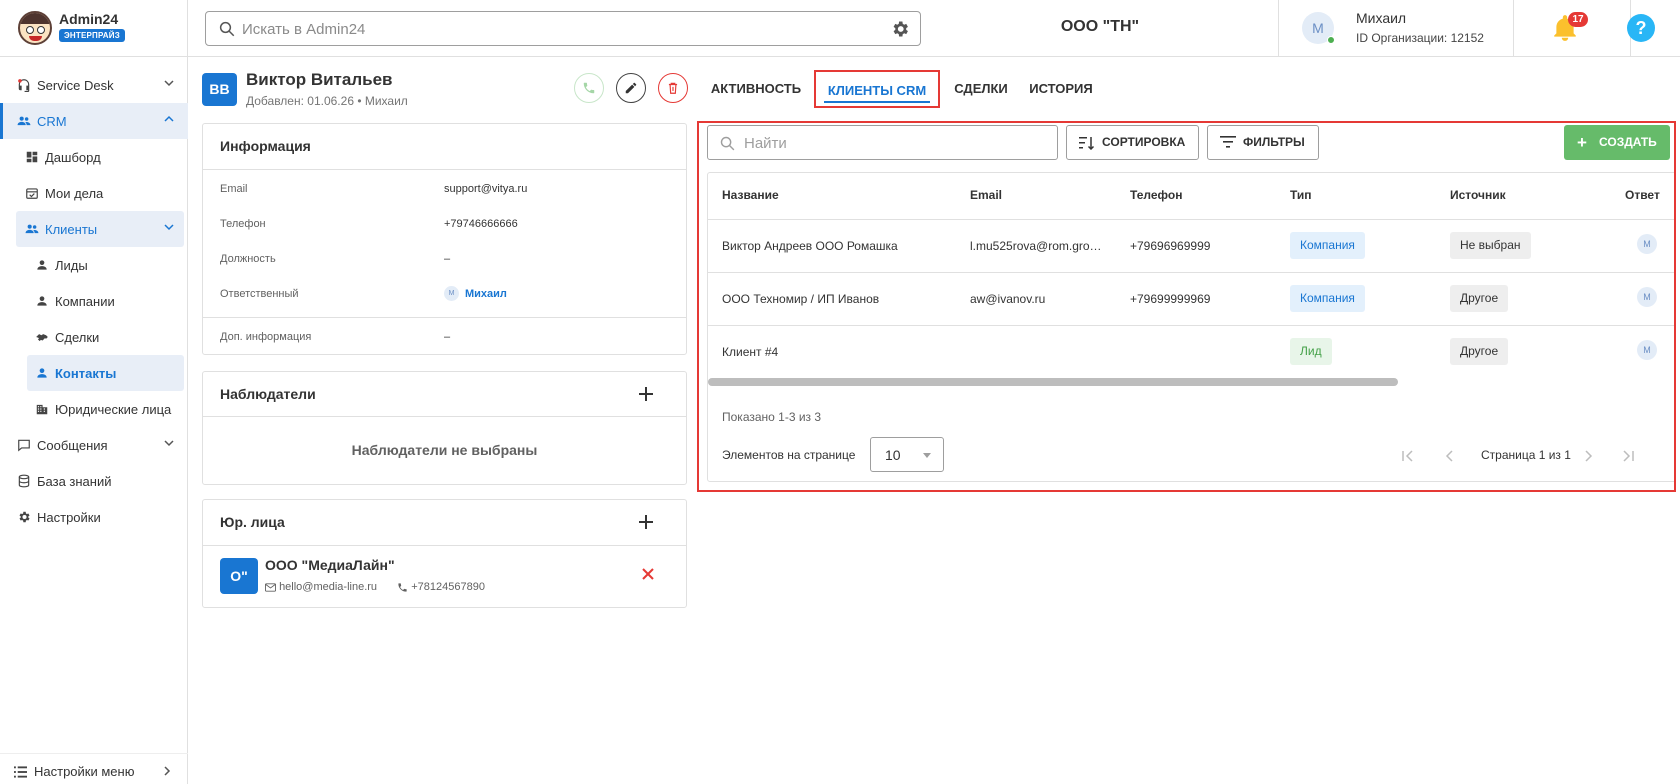  Describe the element at coordinates (73, 157) in the screenshot. I see `sidebar-item-label: Дашборд` at that location.